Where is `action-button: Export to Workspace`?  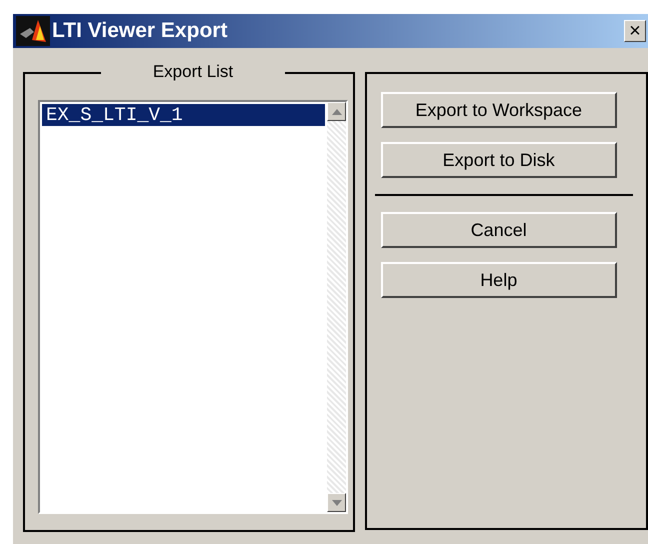 action-button: Export to Workspace is located at coordinates (498, 110).